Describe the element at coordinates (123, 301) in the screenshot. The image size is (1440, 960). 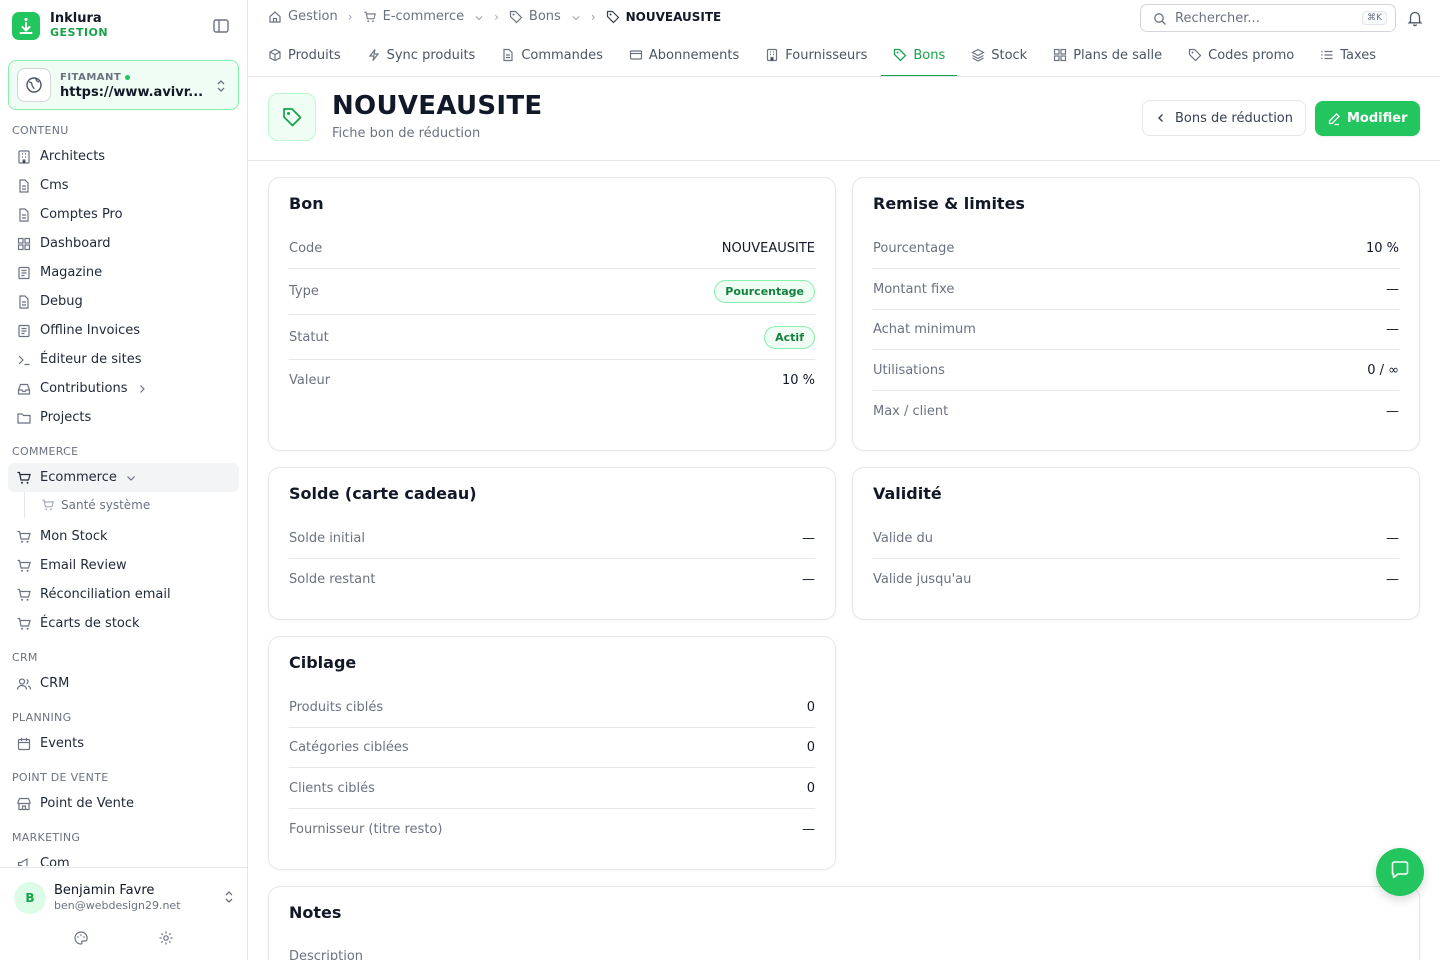
I see `sidebar-item-debug: Debug` at that location.